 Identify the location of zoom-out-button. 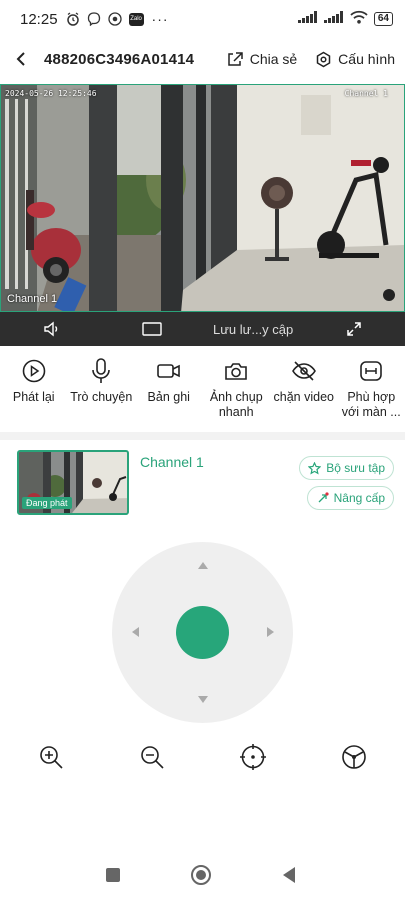
(152, 757).